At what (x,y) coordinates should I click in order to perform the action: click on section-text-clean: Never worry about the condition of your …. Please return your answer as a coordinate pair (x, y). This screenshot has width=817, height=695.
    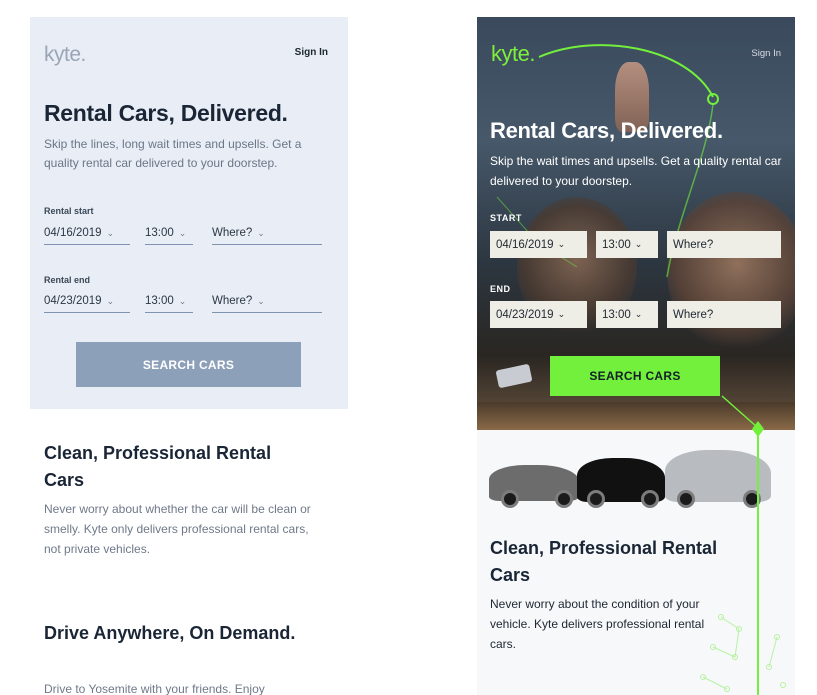
    Looking at the image, I should click on (597, 624).